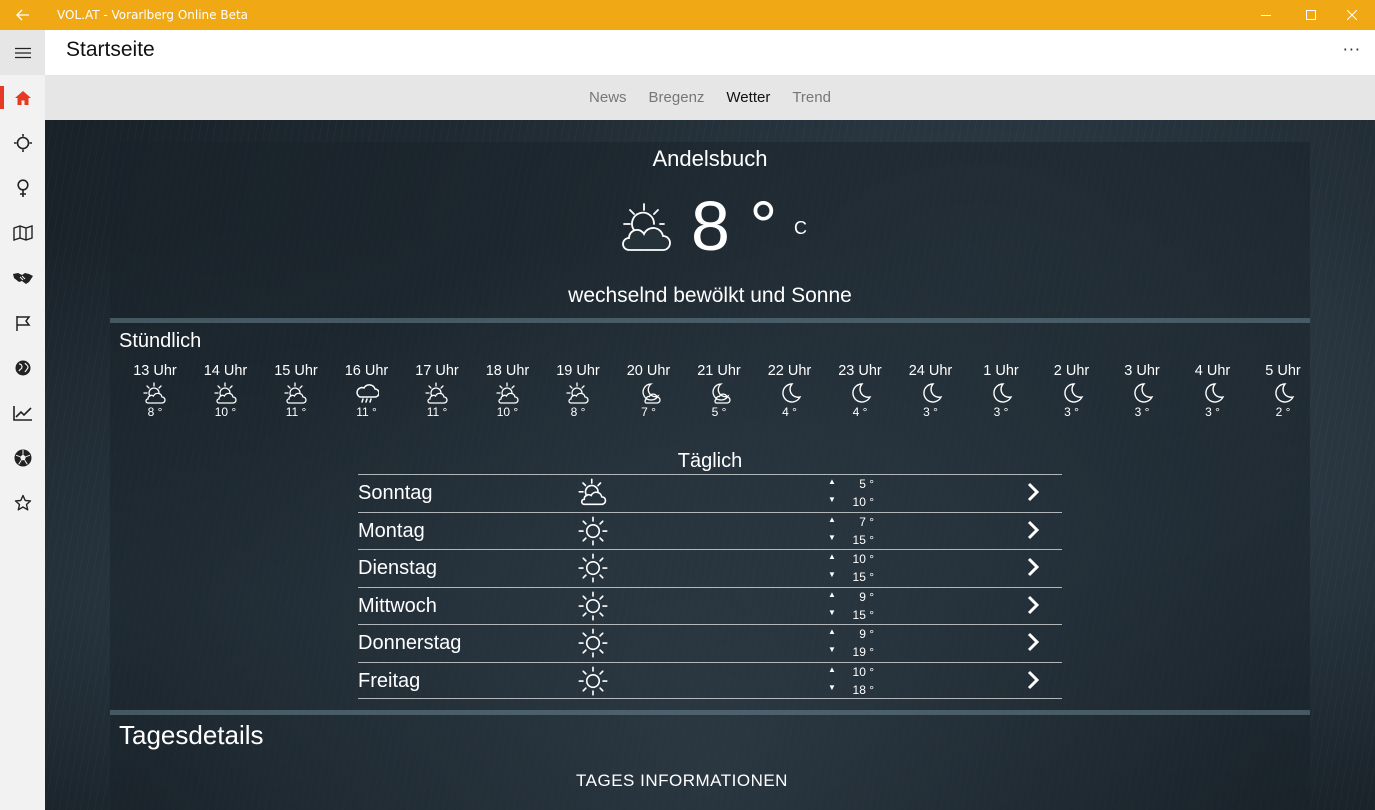 The height and width of the screenshot is (810, 1375). What do you see at coordinates (153, 15) in the screenshot?
I see `window-title: VOL.AT - Vorarlberg Online Beta` at bounding box center [153, 15].